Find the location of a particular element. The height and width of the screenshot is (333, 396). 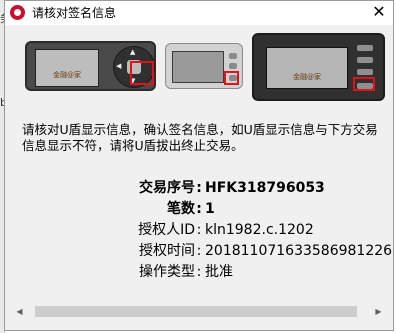

auth-time-label: 授权时间 is located at coordinates (167, 251).